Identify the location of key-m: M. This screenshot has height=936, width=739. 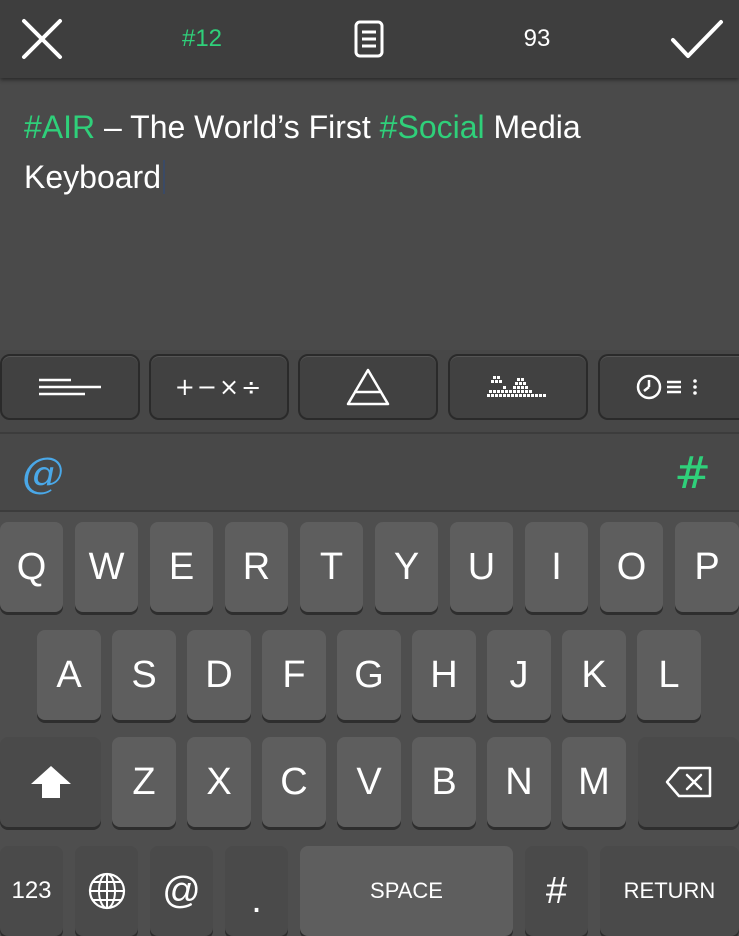
(594, 782).